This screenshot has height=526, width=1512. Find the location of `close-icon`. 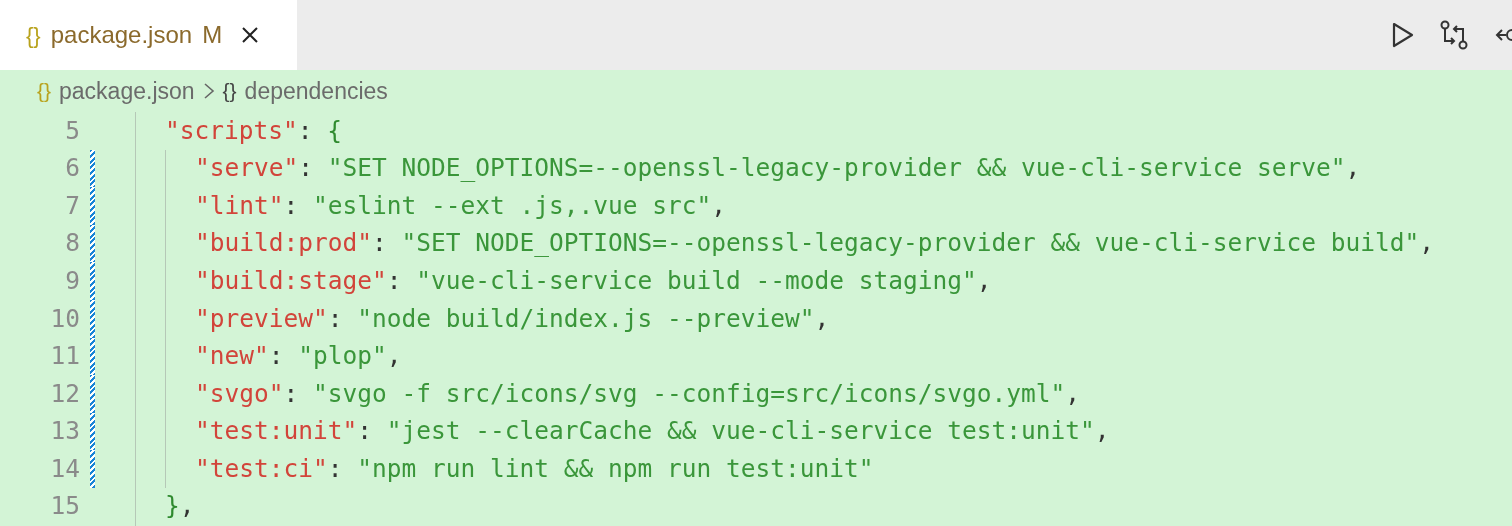

close-icon is located at coordinates (250, 35).